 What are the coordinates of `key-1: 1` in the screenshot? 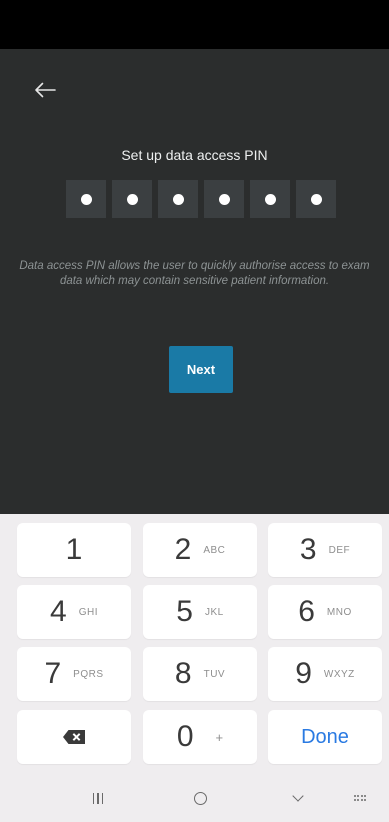 It's located at (74, 550).